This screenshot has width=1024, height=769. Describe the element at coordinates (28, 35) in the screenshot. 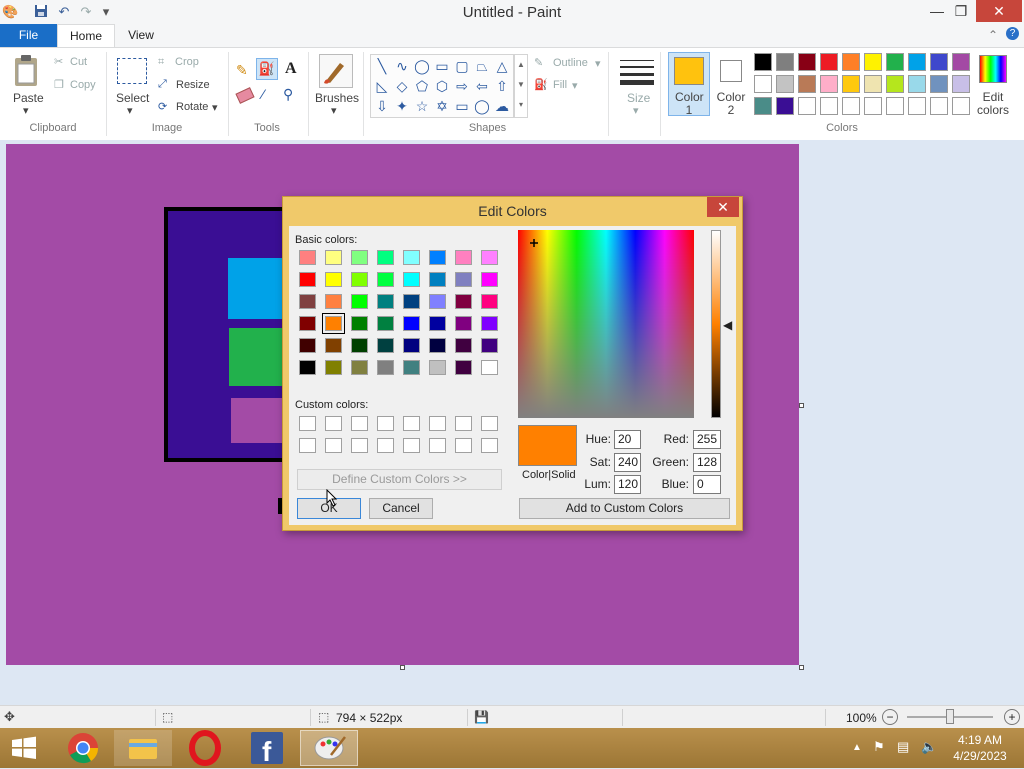

I see `tab-file: File` at that location.